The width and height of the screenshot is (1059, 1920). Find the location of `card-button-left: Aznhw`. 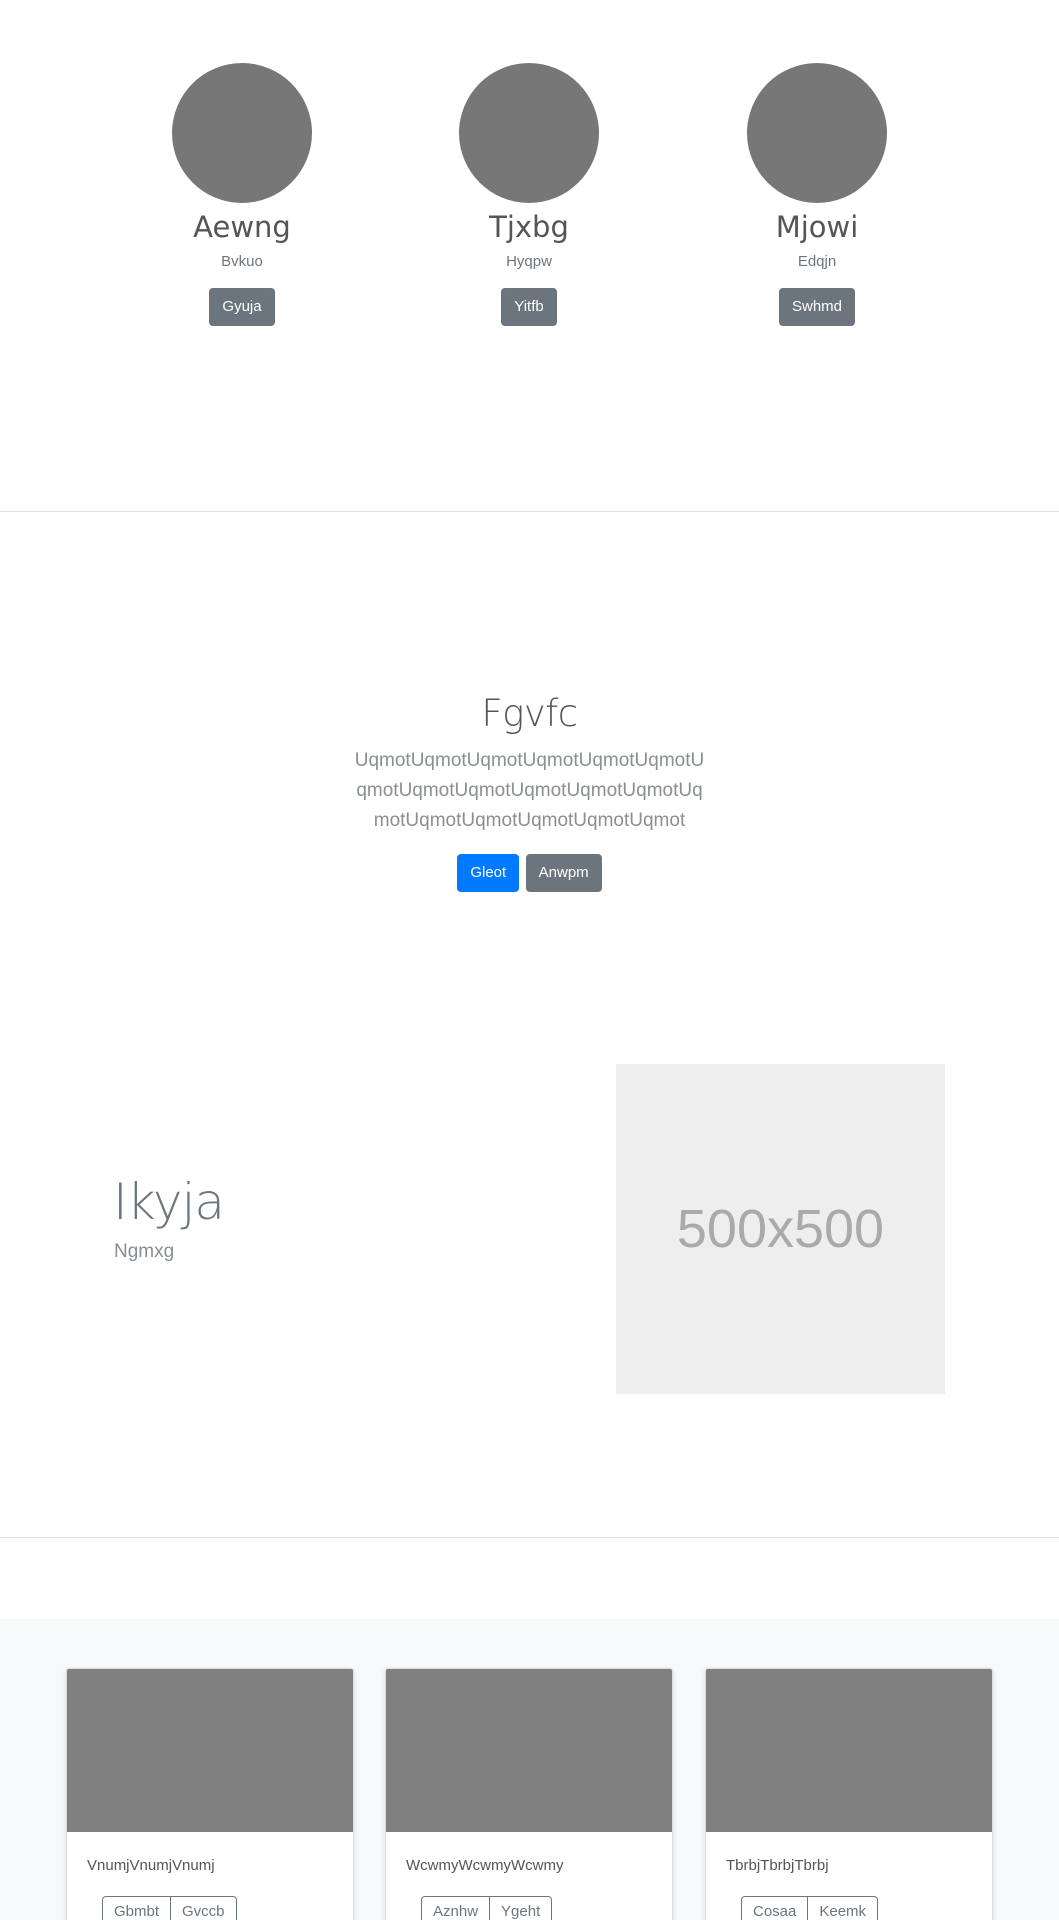

card-button-left: Aznhw is located at coordinates (456, 1908).